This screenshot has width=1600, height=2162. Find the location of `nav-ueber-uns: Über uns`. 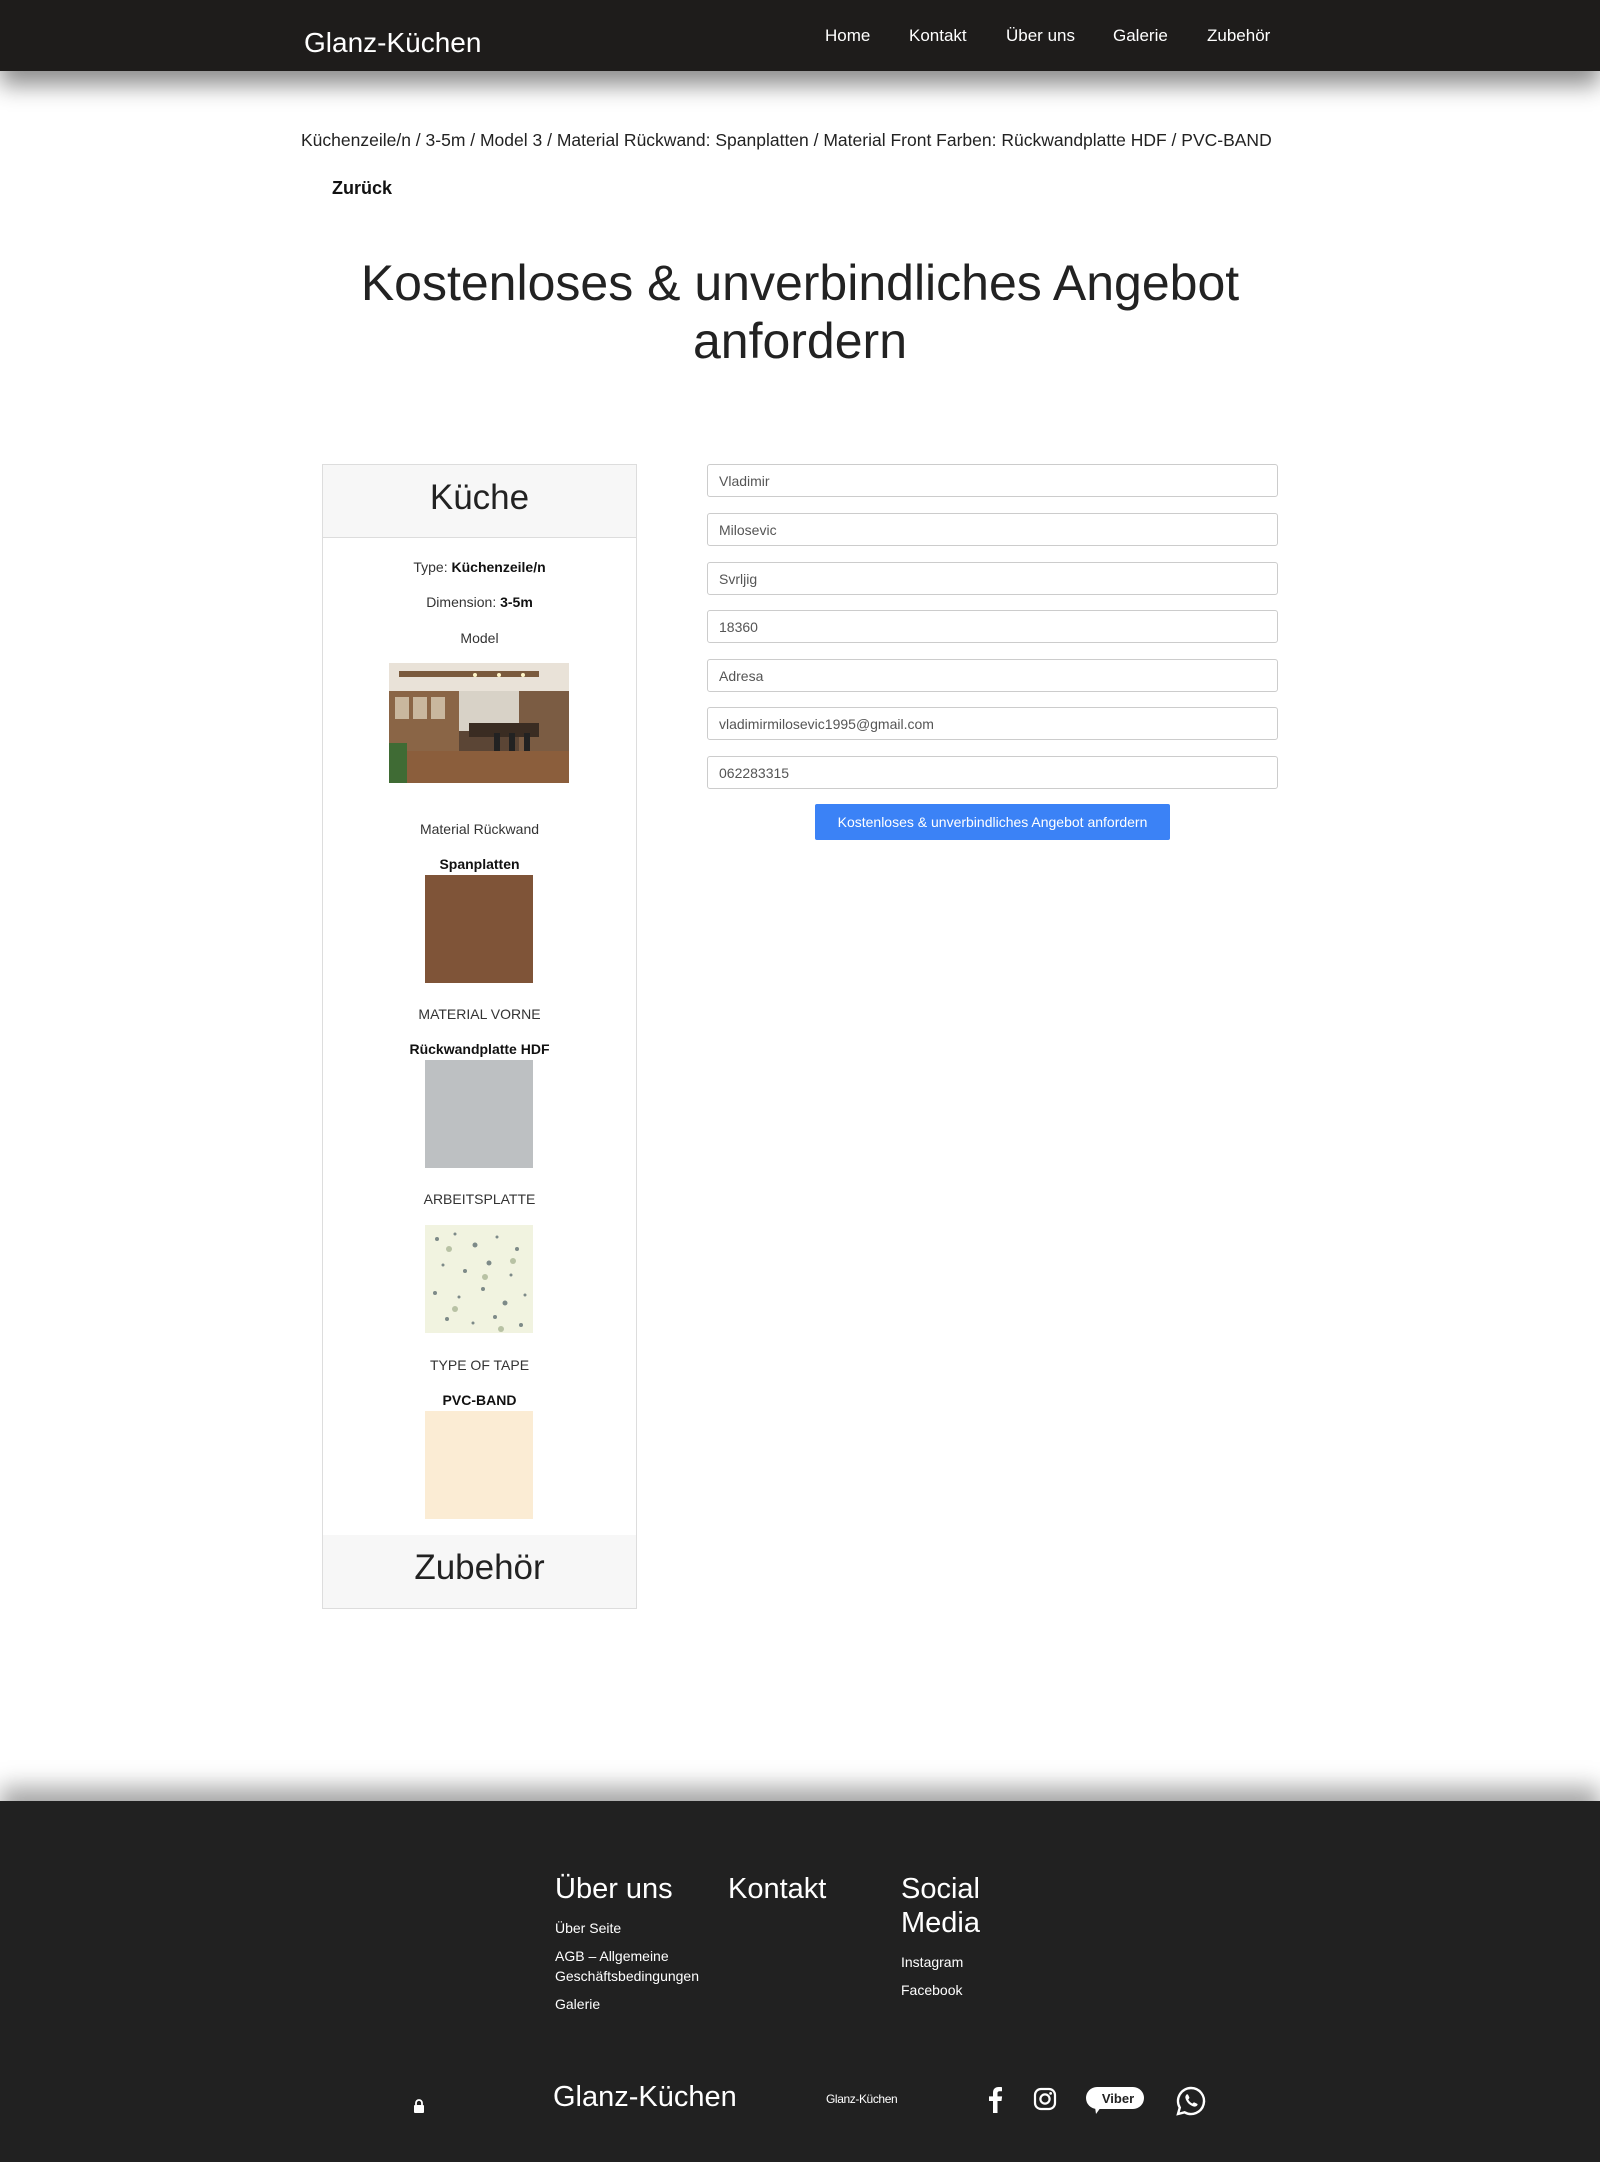

nav-ueber-uns: Über uns is located at coordinates (1040, 36).